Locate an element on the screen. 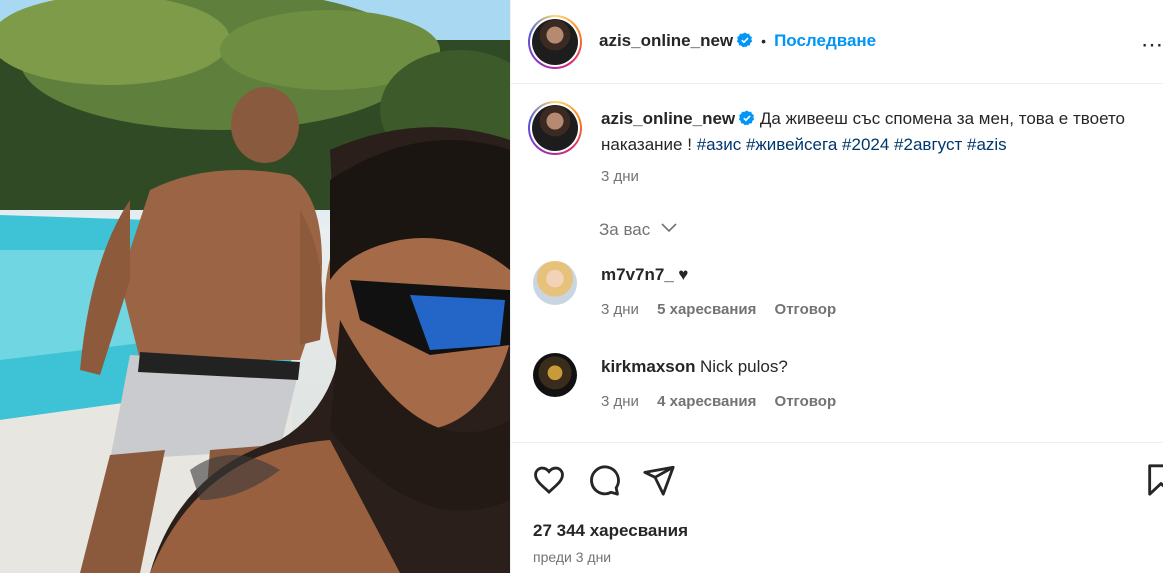  comment-username: m7v7n7_ is located at coordinates (637, 274).